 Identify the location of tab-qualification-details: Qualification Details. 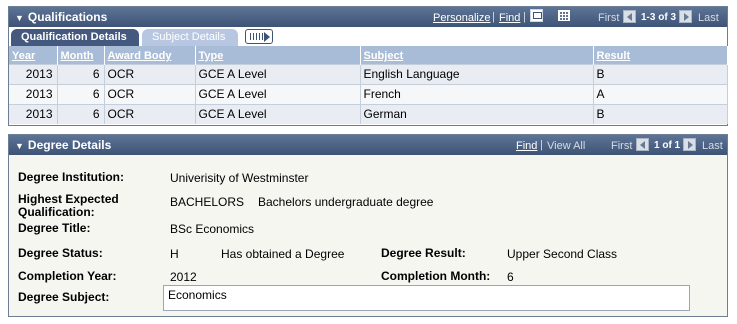
(75, 37).